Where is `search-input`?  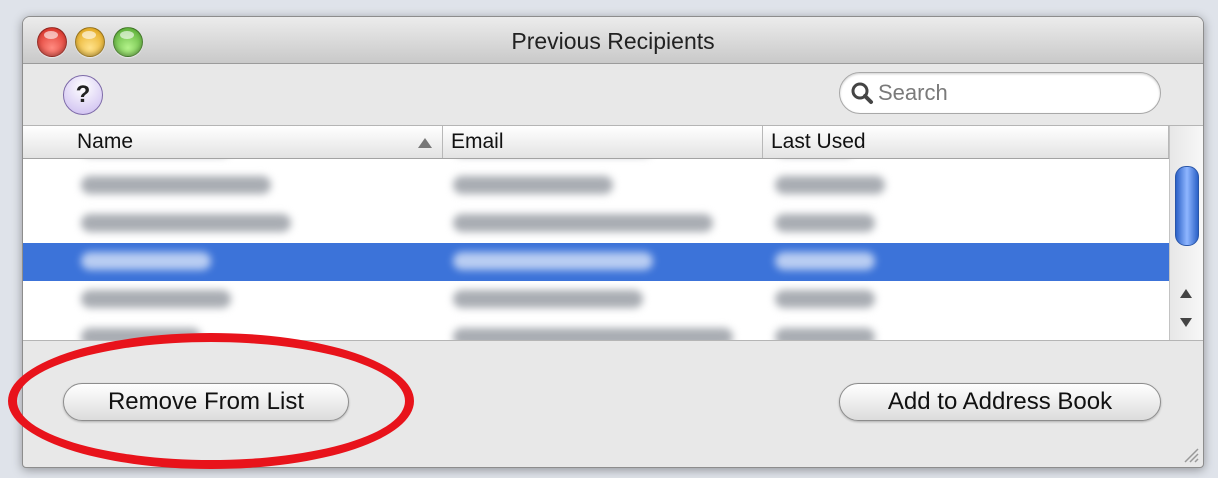 search-input is located at coordinates (1013, 93).